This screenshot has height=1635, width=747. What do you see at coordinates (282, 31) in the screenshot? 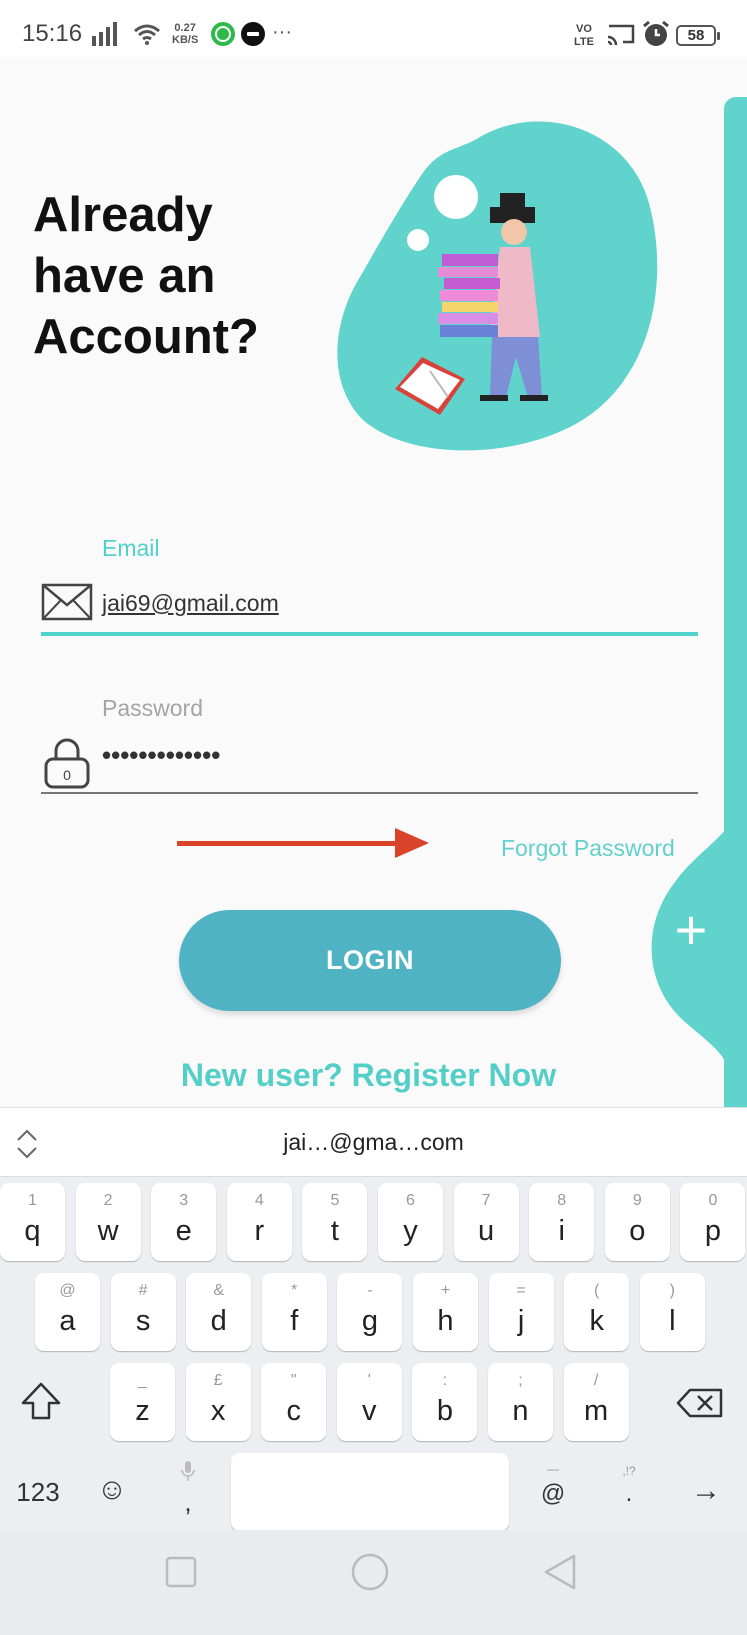
I see `more-notifications-icon: ···` at bounding box center [282, 31].